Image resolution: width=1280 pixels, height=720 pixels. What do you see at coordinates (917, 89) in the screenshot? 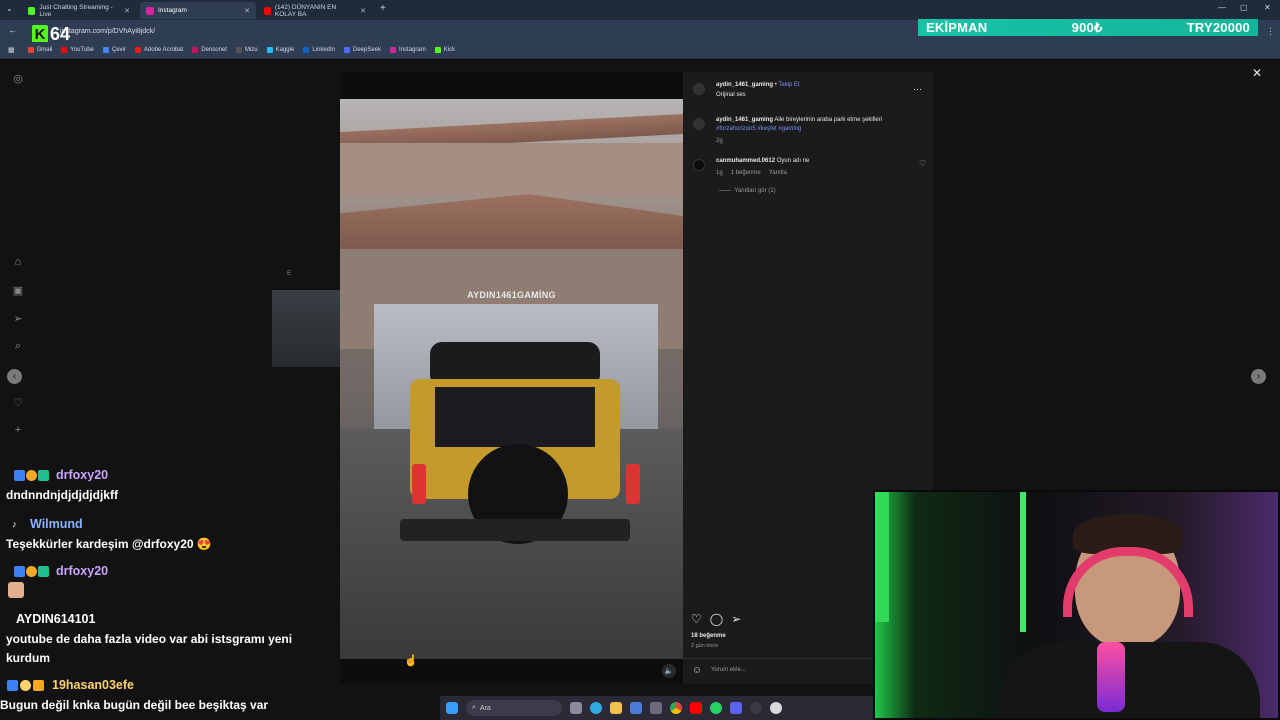
I see `more-options-icon: ⋯` at bounding box center [917, 89].